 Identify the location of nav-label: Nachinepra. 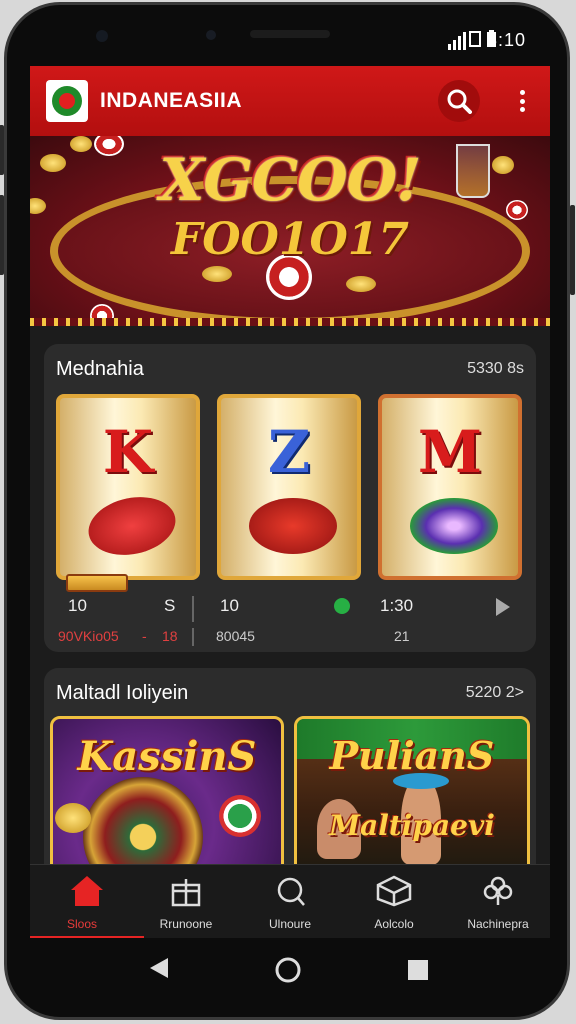
(498, 924).